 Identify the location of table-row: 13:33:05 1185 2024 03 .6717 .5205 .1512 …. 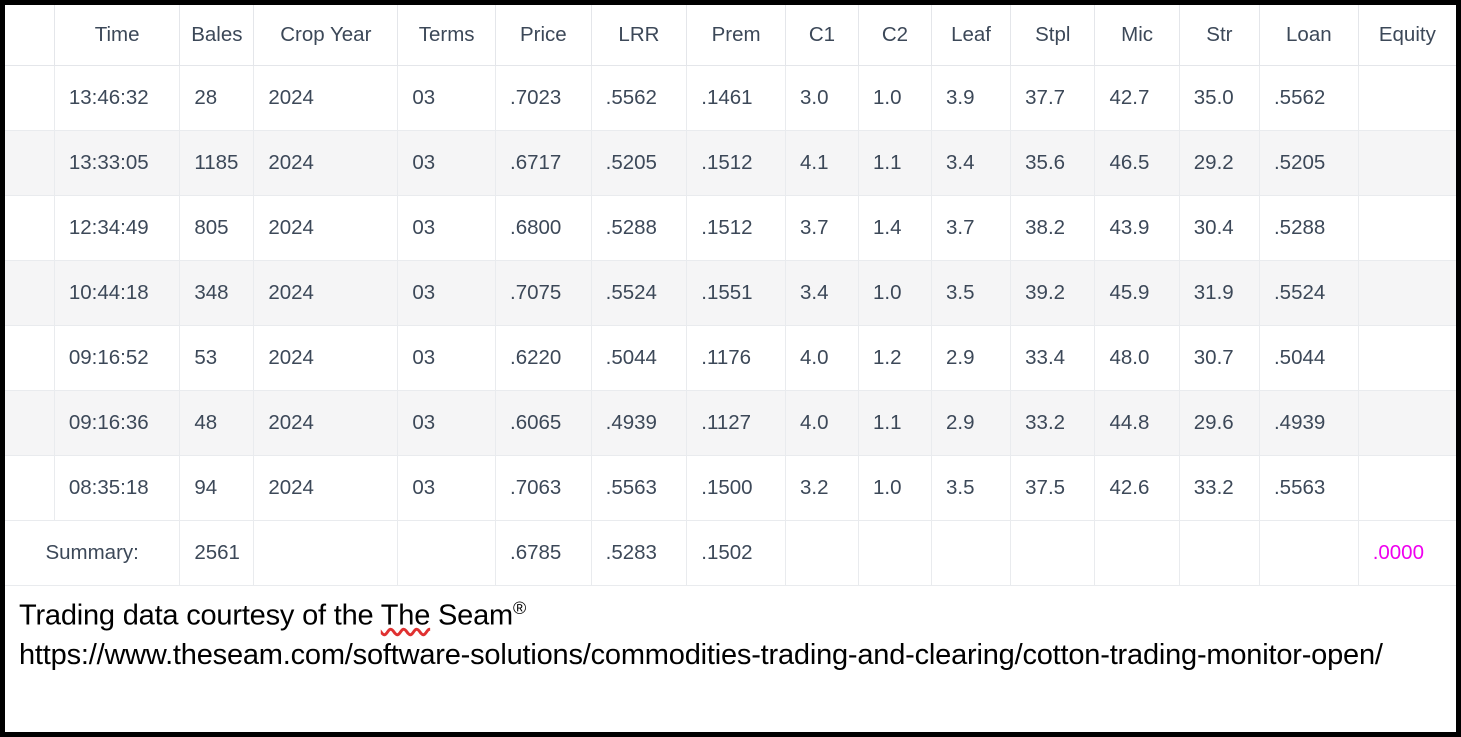
(730, 163).